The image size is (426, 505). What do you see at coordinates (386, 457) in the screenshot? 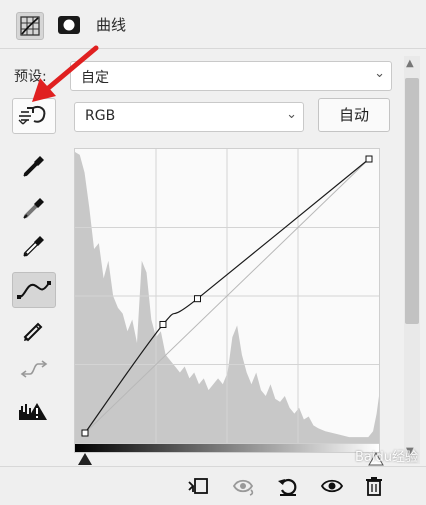
I see `watermark: Baidu经验` at bounding box center [386, 457].